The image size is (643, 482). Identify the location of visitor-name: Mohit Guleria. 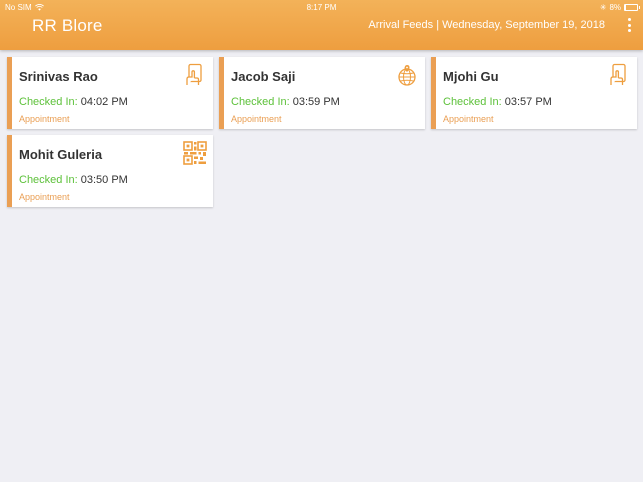
(61, 154).